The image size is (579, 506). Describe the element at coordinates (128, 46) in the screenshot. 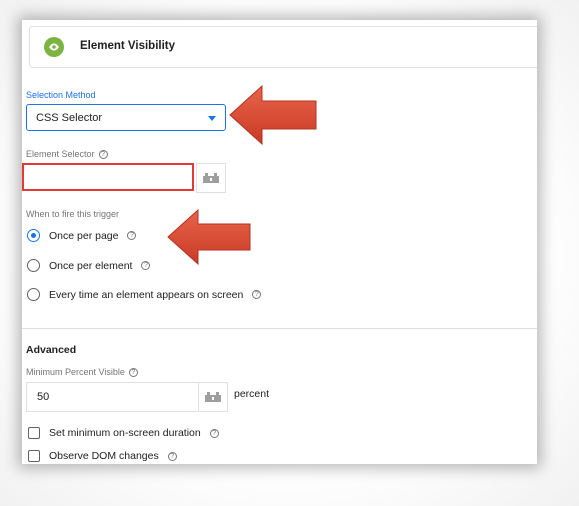

I see `trigger-type-title: Element Visibility` at that location.